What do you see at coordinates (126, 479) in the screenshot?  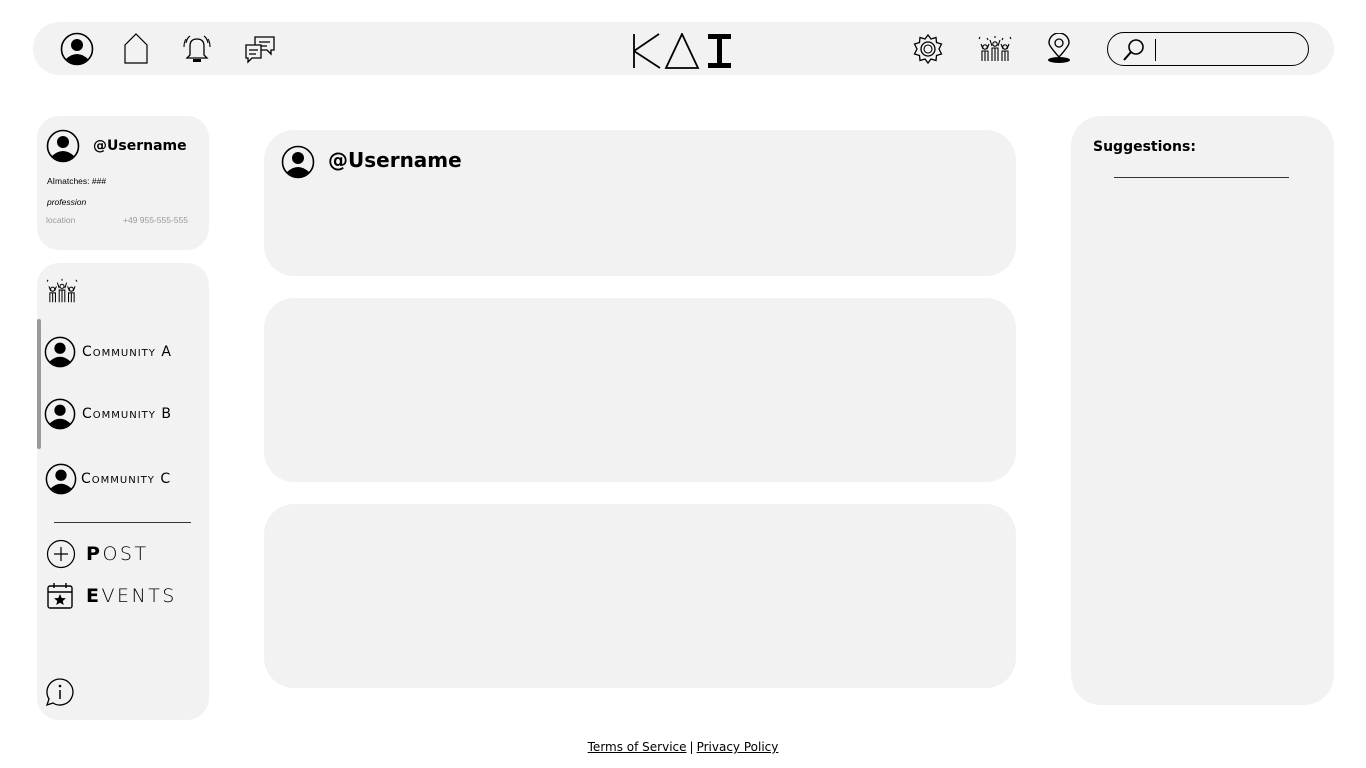 I see `community-label: Community C` at bounding box center [126, 479].